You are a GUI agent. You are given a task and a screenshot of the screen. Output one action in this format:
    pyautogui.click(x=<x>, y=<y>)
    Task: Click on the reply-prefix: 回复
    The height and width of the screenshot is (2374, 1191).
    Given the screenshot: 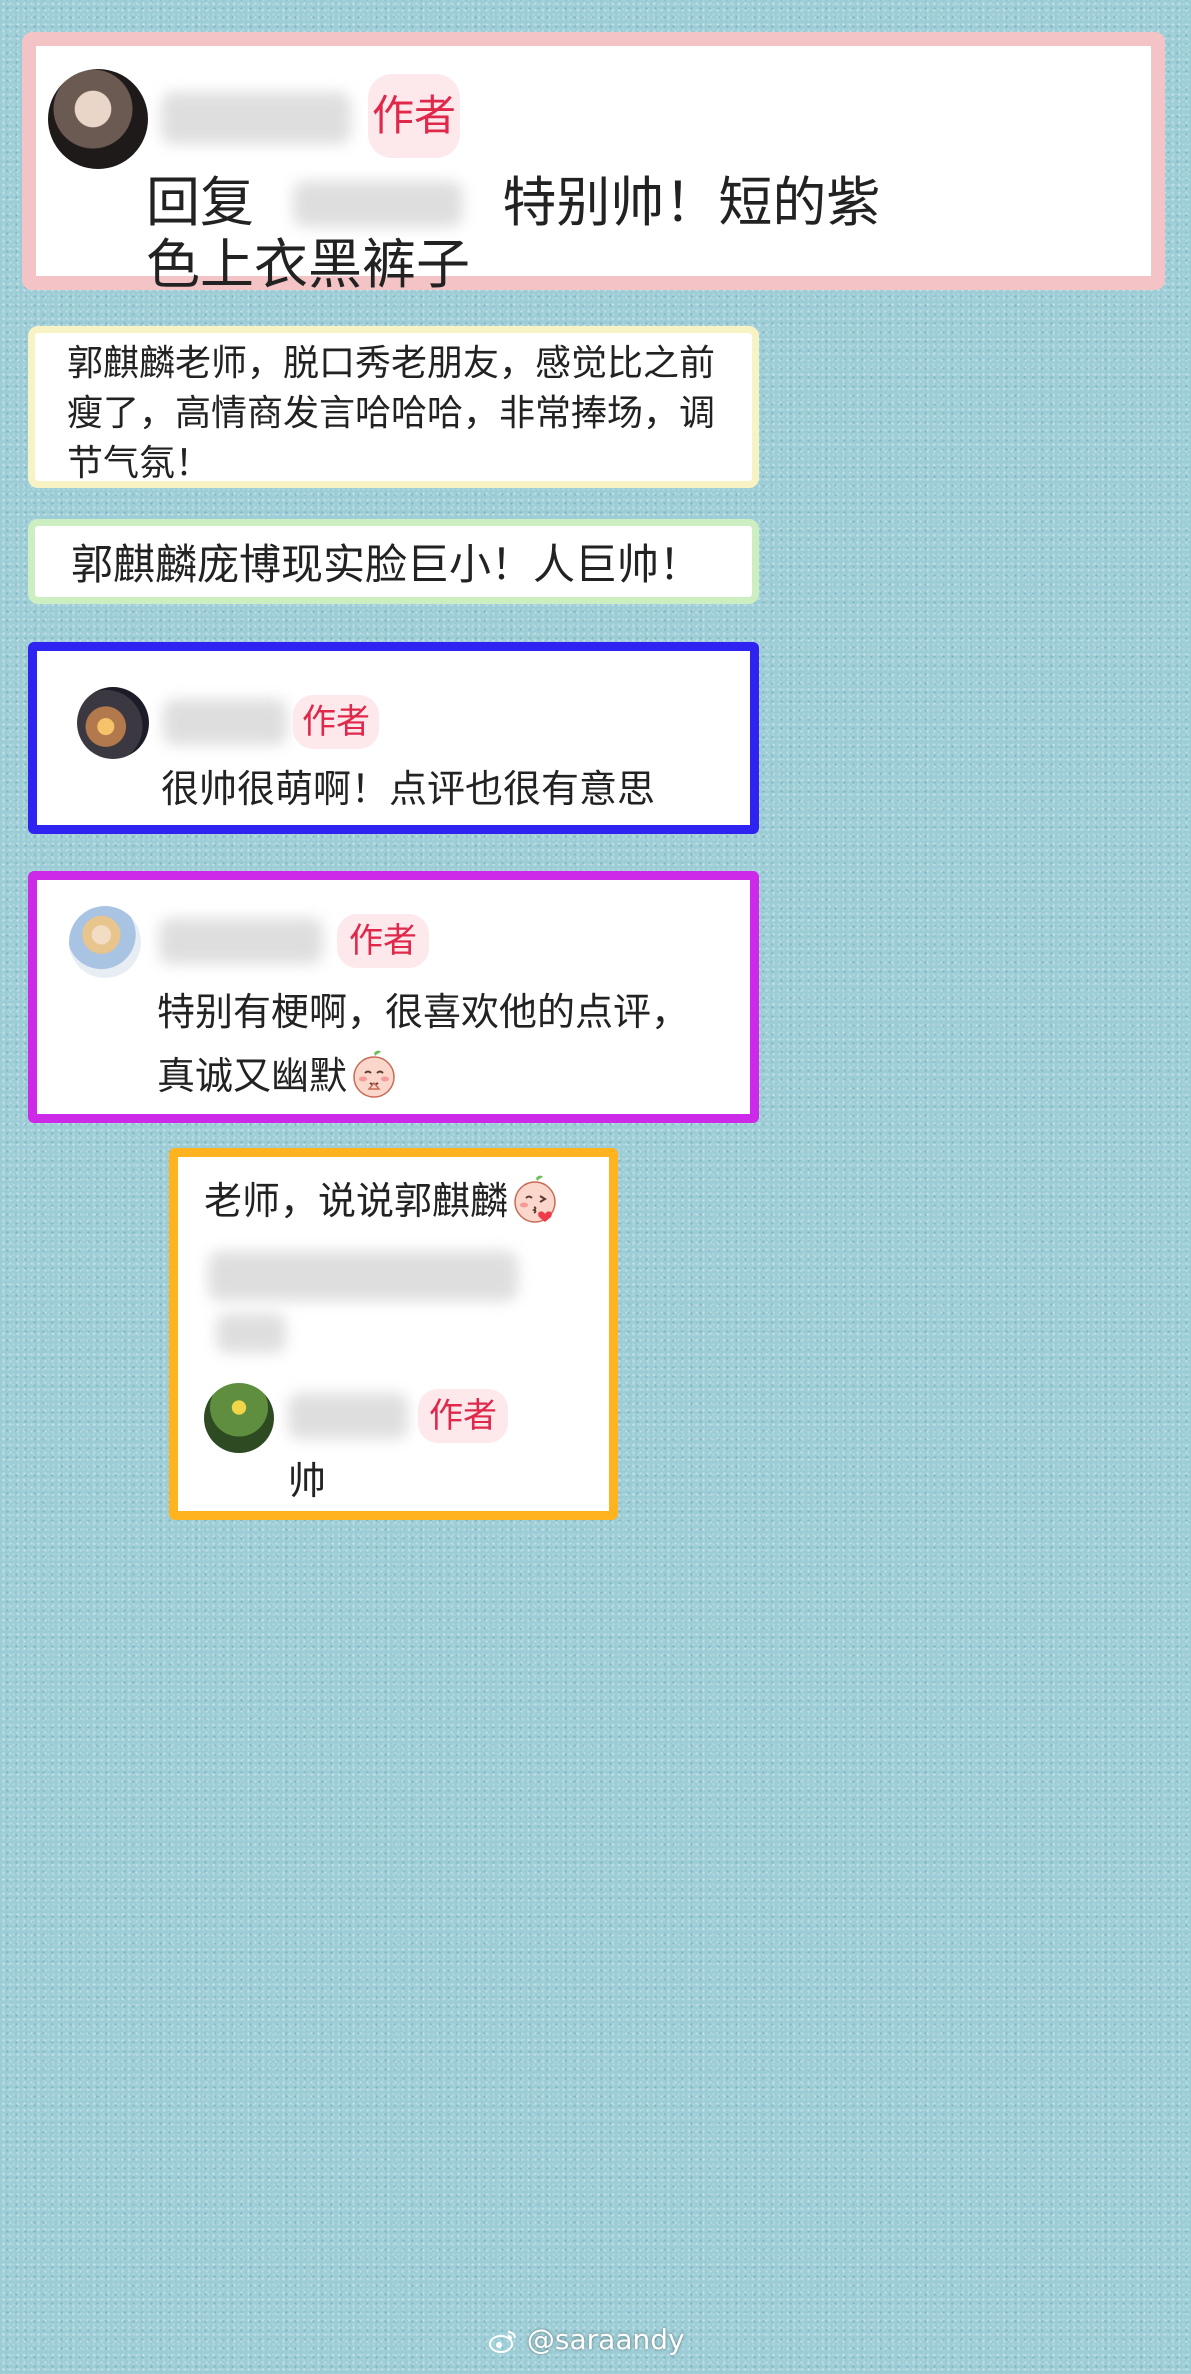 What is the action you would take?
    pyautogui.click(x=200, y=202)
    